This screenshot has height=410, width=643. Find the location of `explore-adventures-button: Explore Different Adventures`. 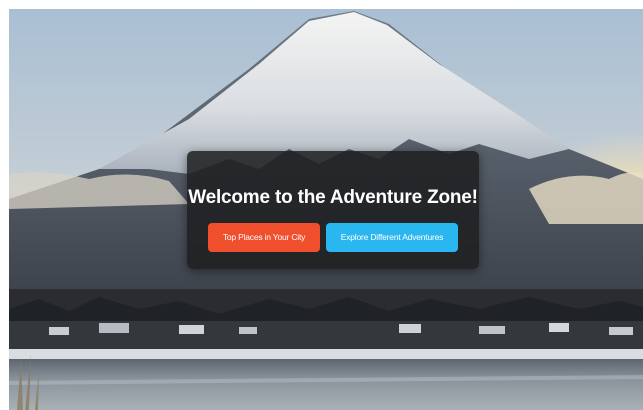

explore-adventures-button: Explore Different Adventures is located at coordinates (392, 237).